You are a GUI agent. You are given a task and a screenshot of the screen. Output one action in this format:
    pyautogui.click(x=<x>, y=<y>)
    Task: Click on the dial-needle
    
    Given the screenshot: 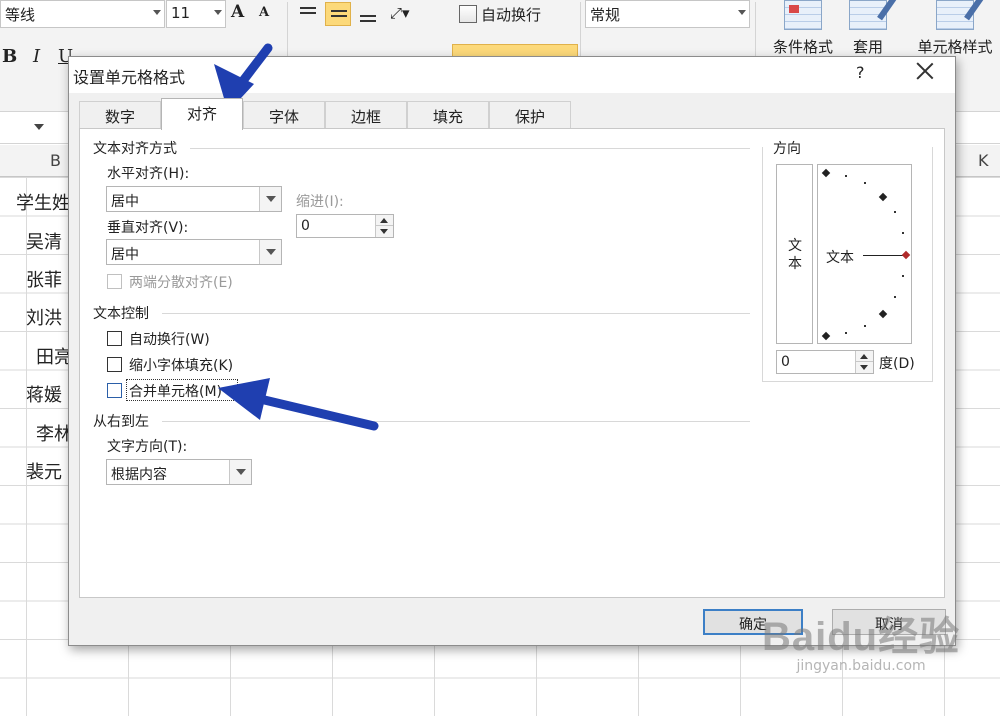 What is the action you would take?
    pyautogui.click(x=884, y=255)
    